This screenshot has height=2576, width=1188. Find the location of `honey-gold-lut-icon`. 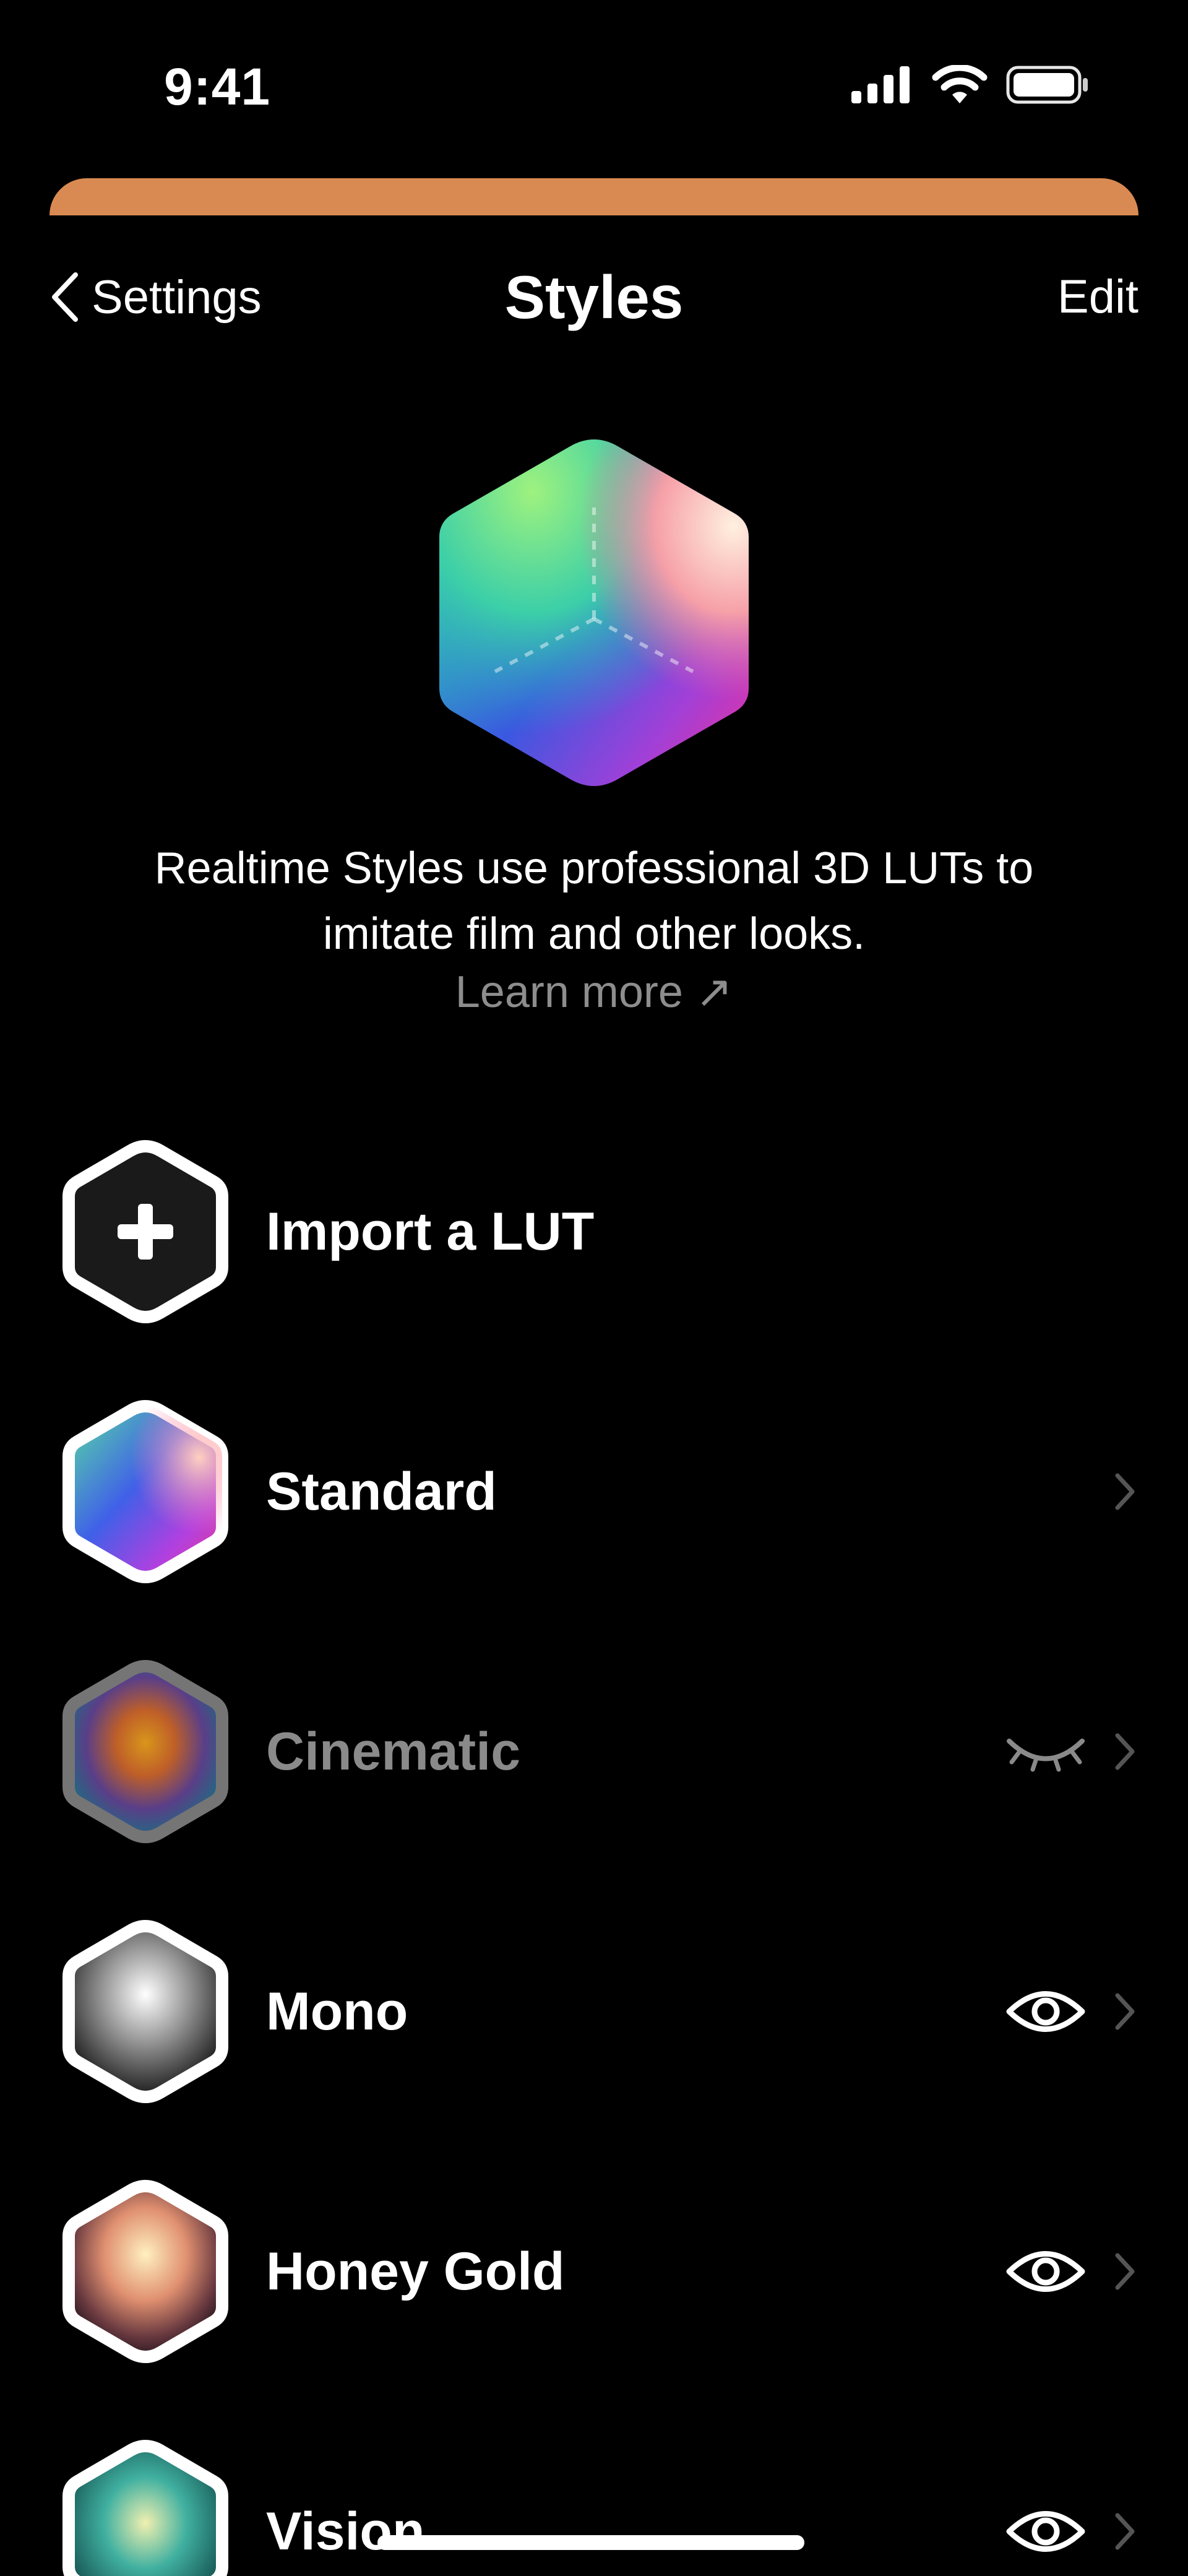

honey-gold-lut-icon is located at coordinates (145, 2271).